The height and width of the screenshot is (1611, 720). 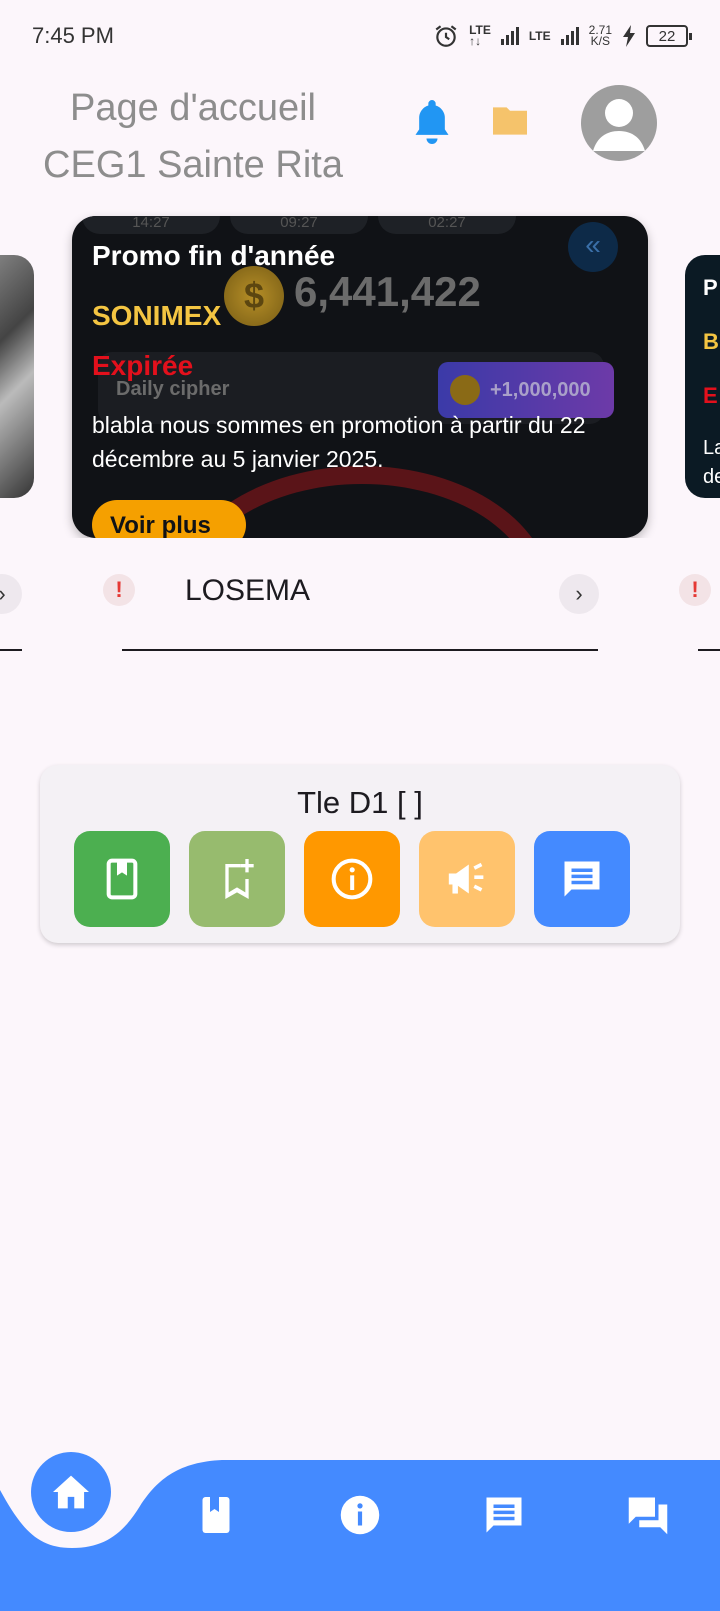 I want to click on coin-icon: $, so click(x=254, y=296).